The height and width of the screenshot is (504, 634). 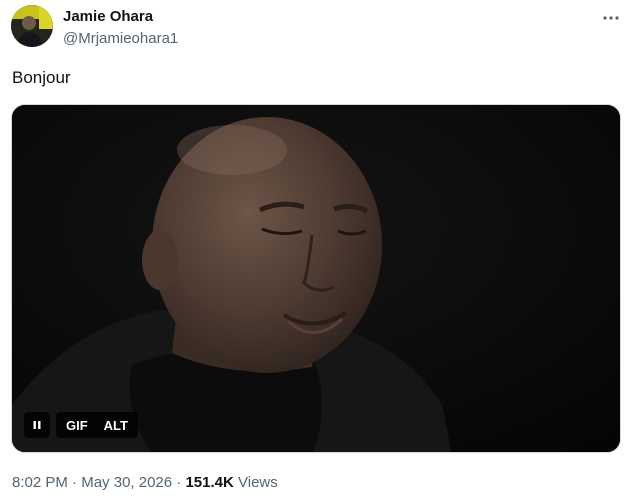 What do you see at coordinates (126, 482) in the screenshot?
I see `tweet-date: May 30, 2026` at bounding box center [126, 482].